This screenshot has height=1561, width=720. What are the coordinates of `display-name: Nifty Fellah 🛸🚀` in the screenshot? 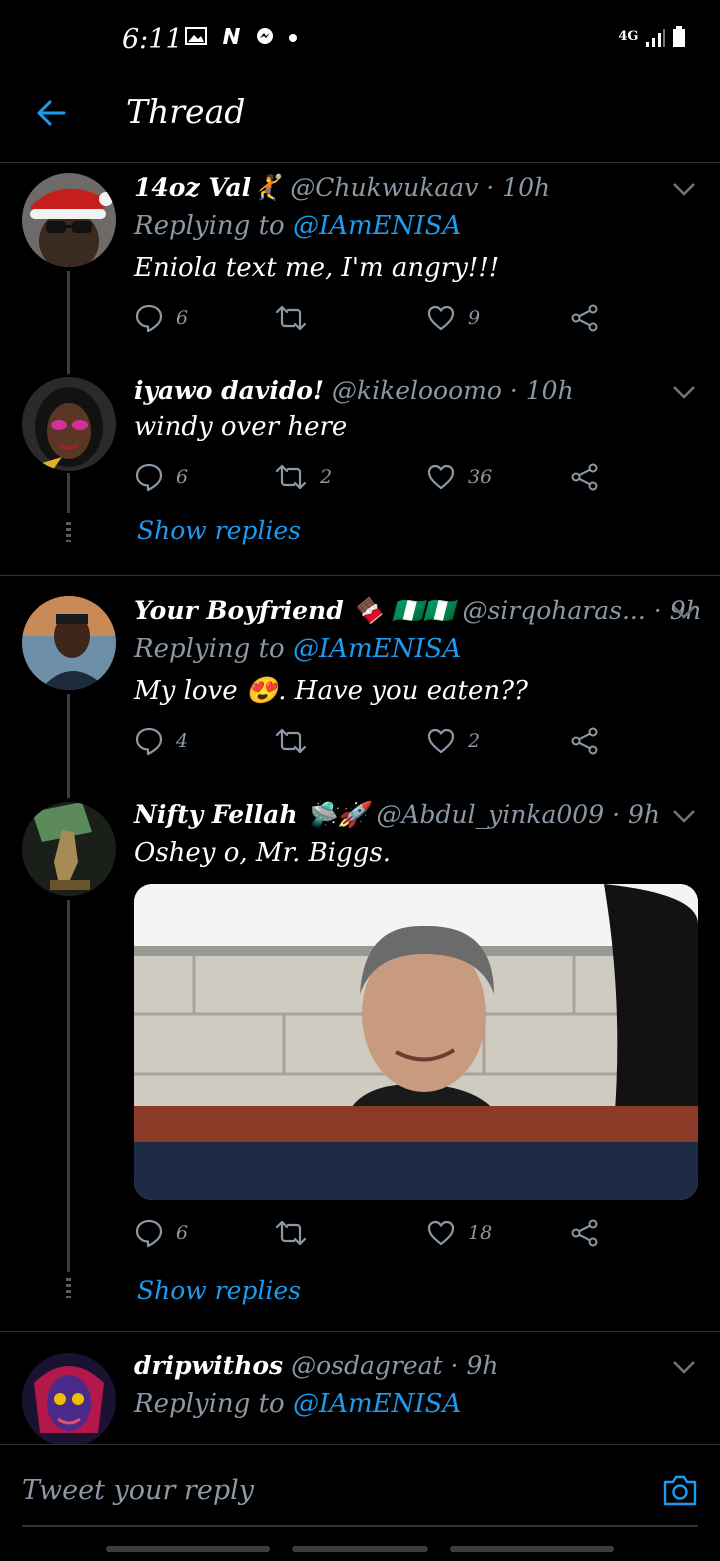 It's located at (251, 814).